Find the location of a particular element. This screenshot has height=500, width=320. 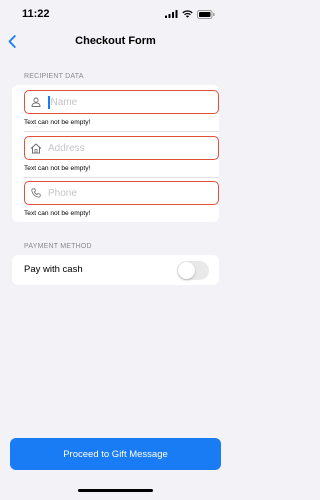

name-error-text: Text can not be empty! is located at coordinates (57, 122).